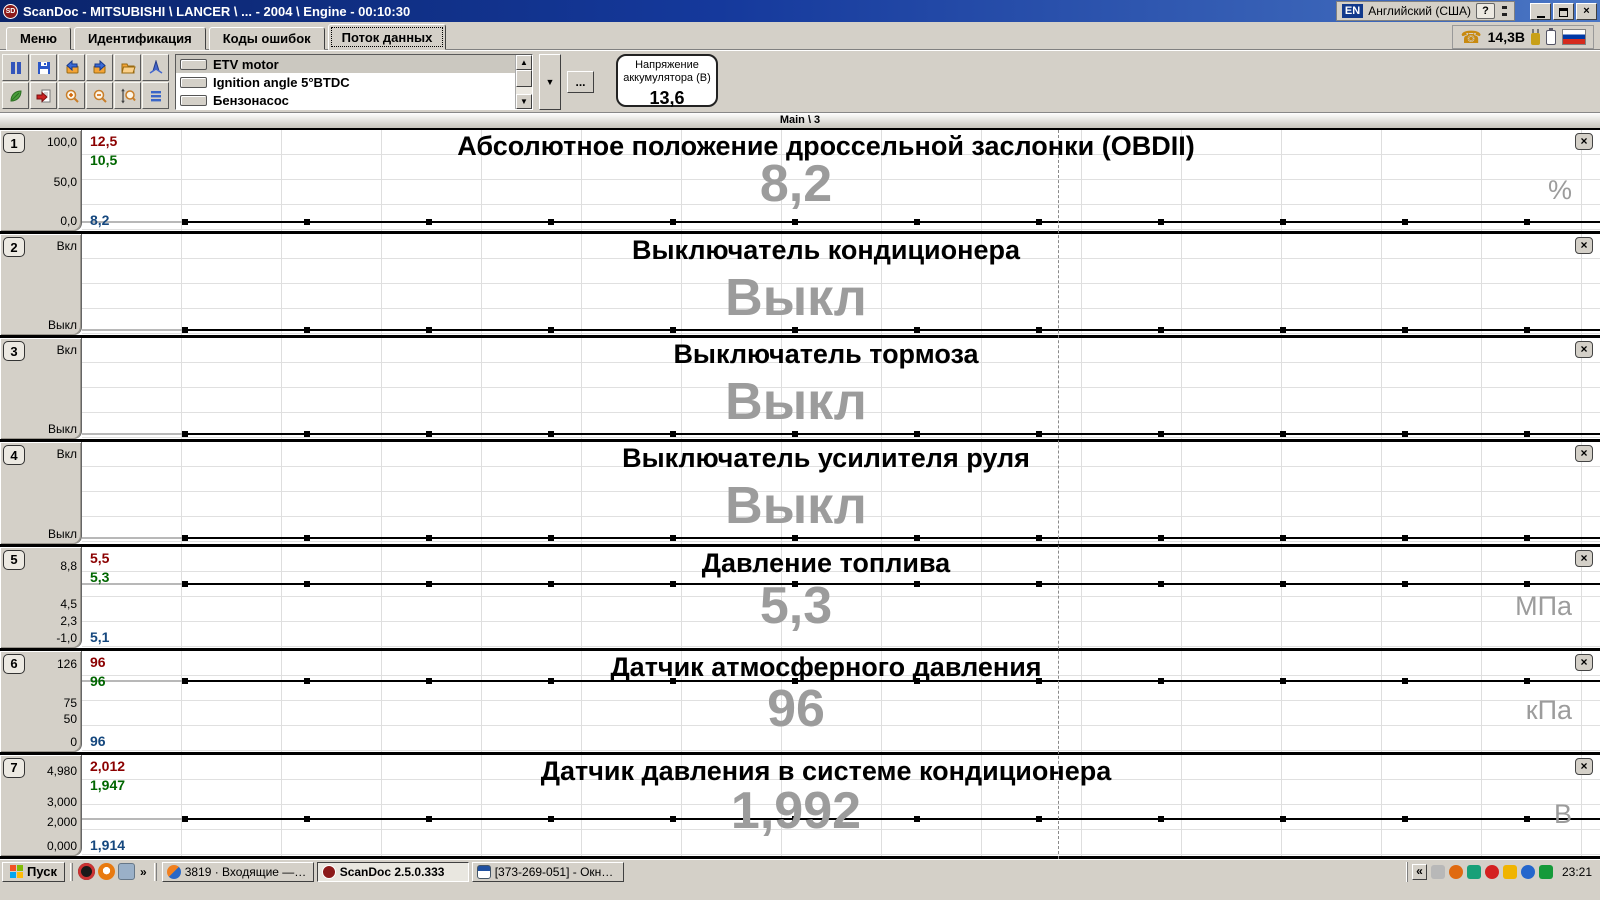  Describe the element at coordinates (98, 661) in the screenshot. I see `channel-max-value: 96` at that location.